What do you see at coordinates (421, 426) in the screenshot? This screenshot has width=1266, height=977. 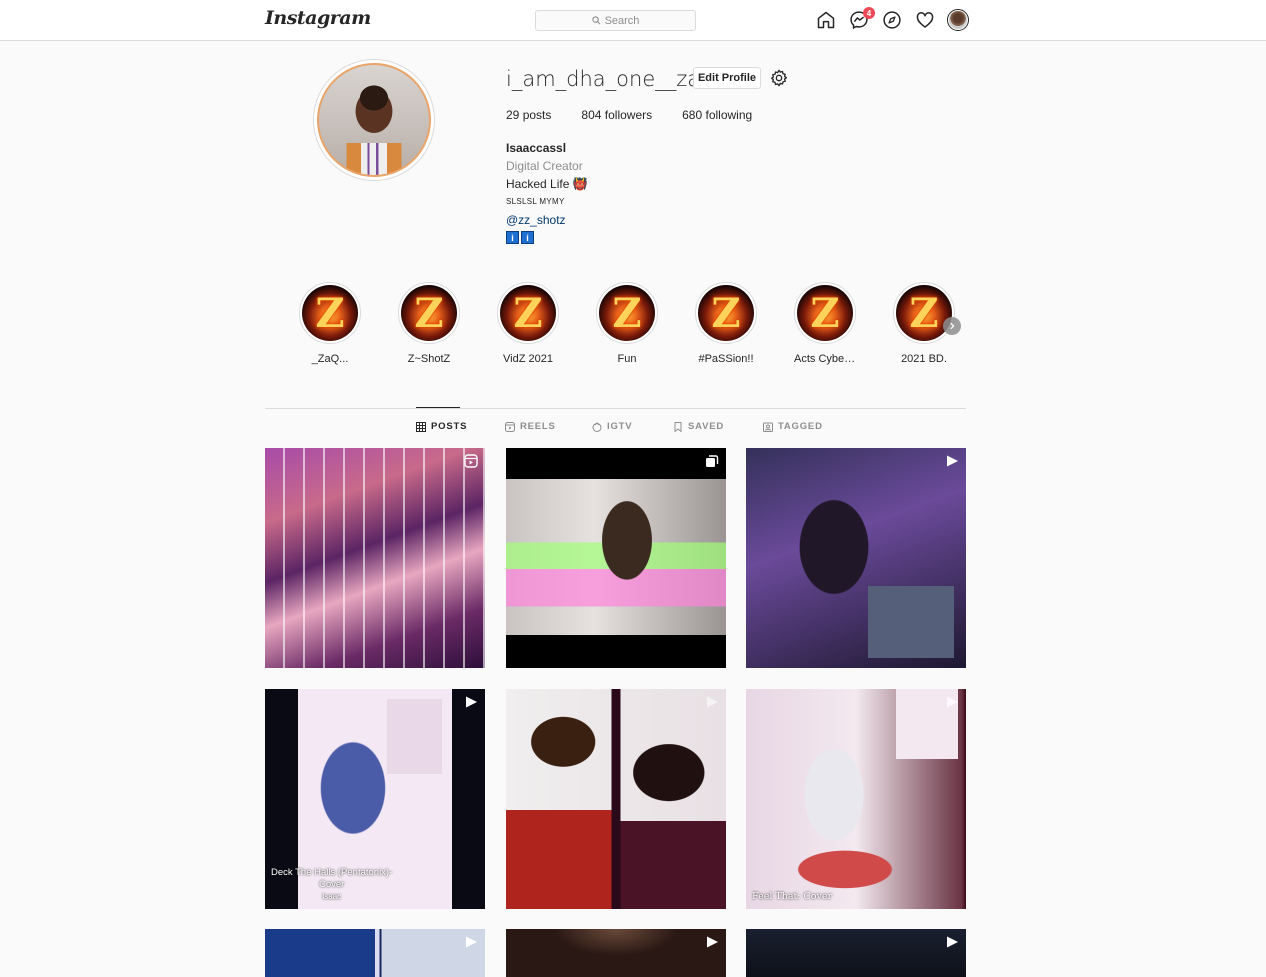 I see `grid-icon` at bounding box center [421, 426].